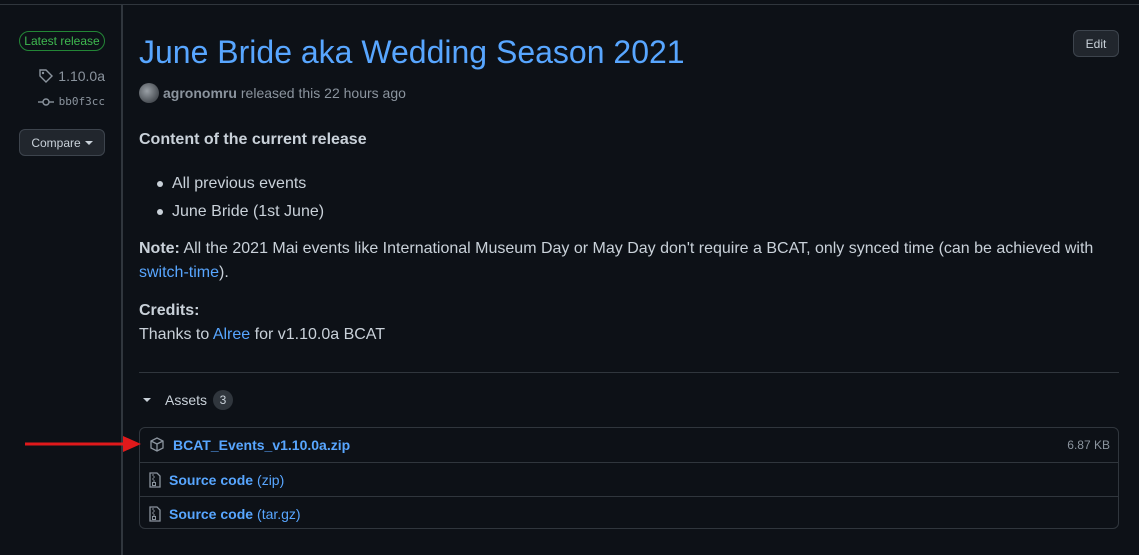 The image size is (1139, 555). What do you see at coordinates (157, 444) in the screenshot?
I see `package-icon` at bounding box center [157, 444].